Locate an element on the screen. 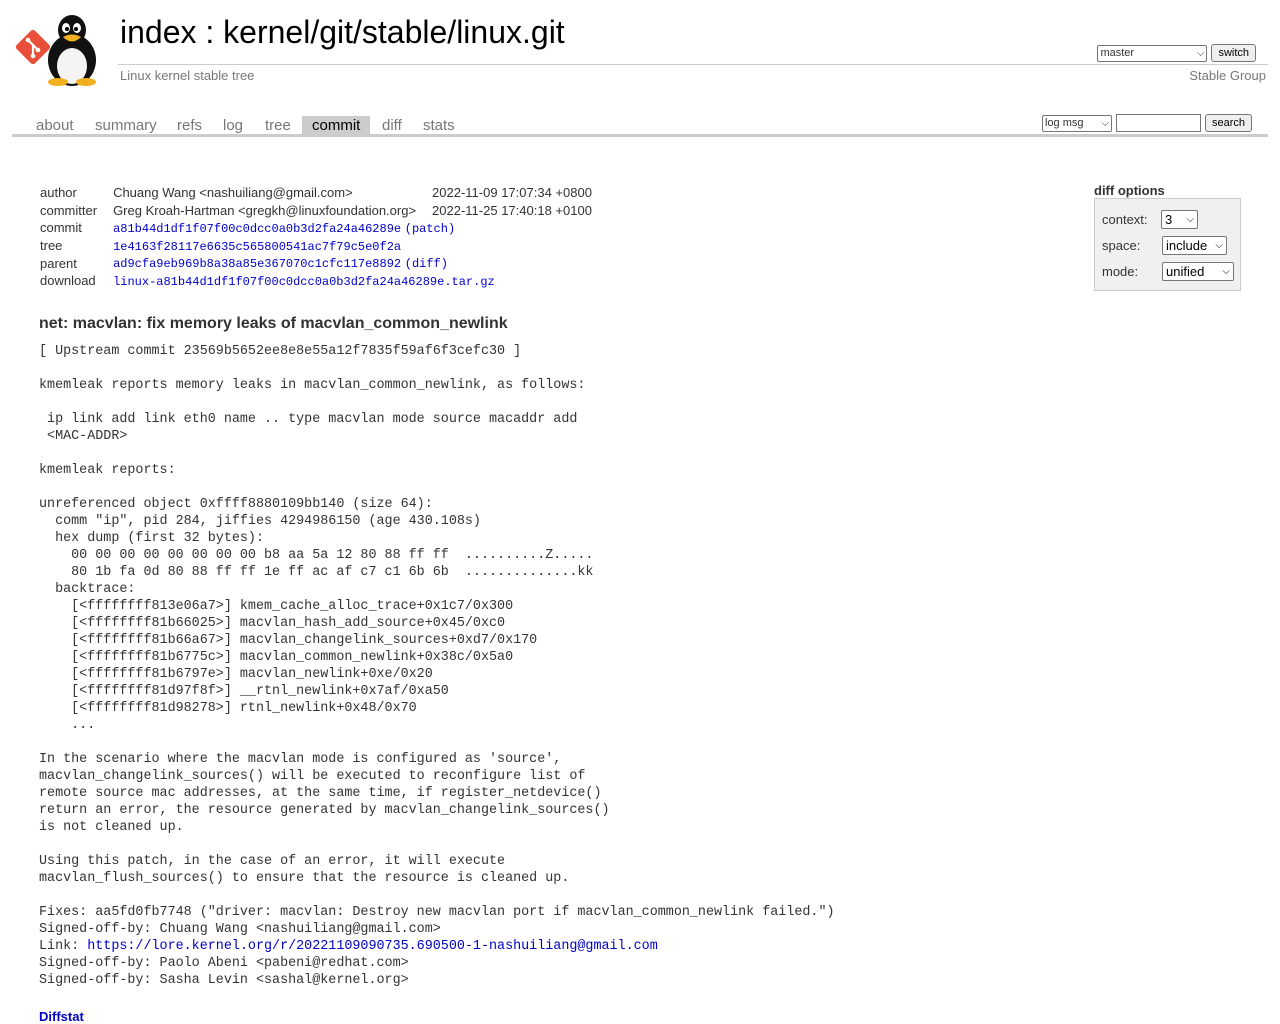 This screenshot has width=1280, height=1024. cgit-logo is located at coordinates (62, 48).